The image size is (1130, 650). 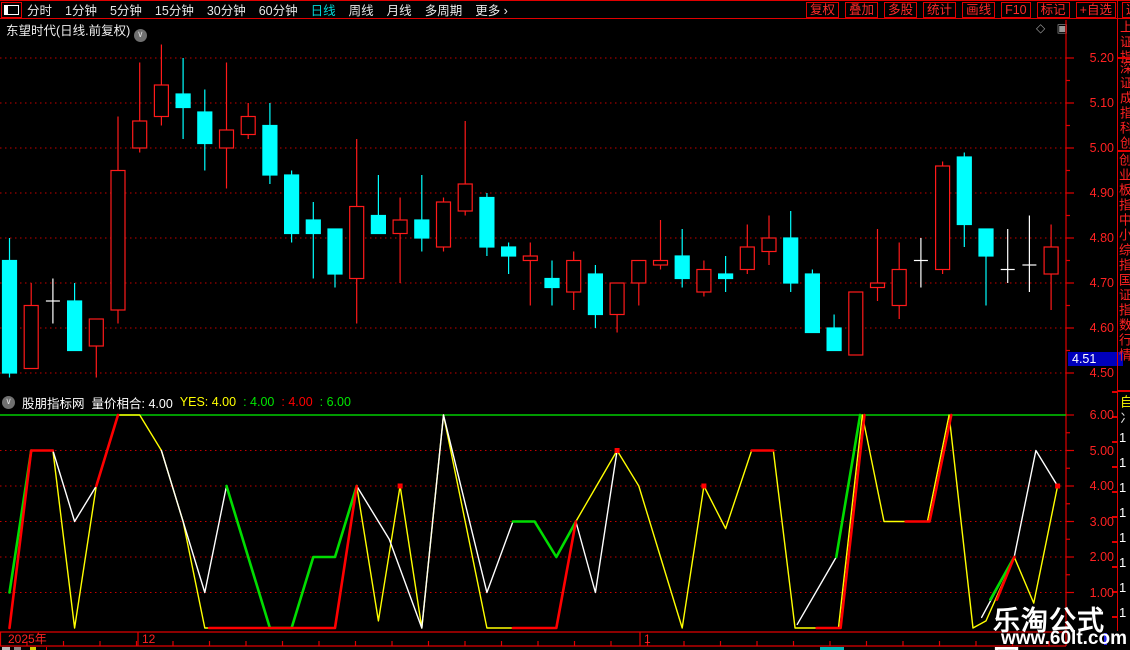 What do you see at coordinates (1124, 258) in the screenshot?
I see `strip-clipped-text: 创业板指中小综指国证指数行情` at bounding box center [1124, 258].